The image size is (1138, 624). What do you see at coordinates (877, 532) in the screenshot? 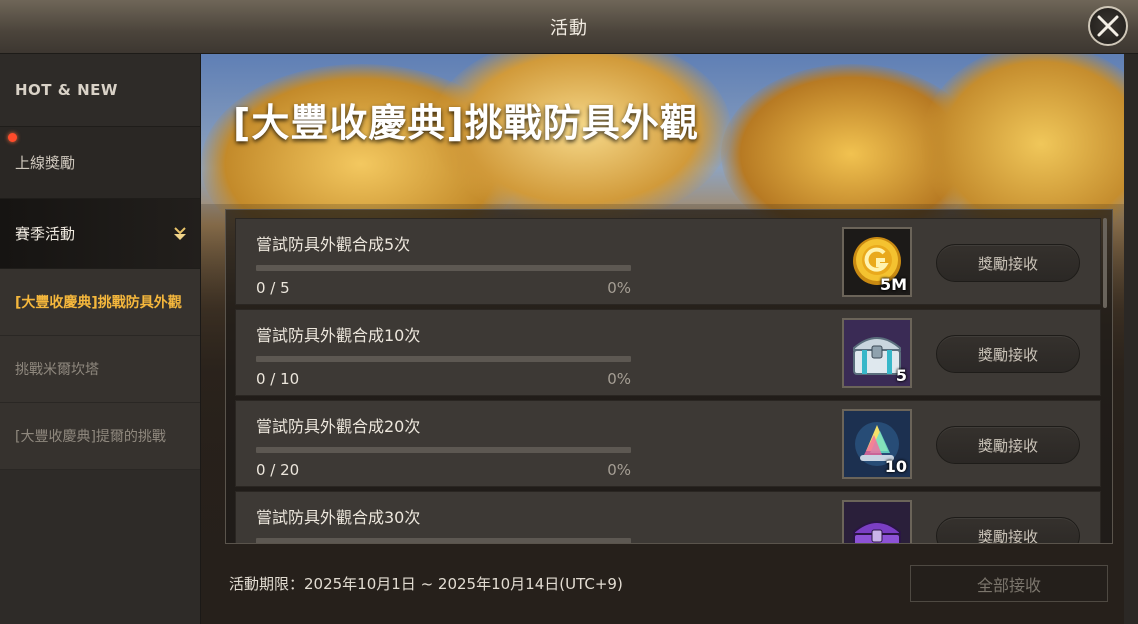
I see `purple-chest-icon` at bounding box center [877, 532].